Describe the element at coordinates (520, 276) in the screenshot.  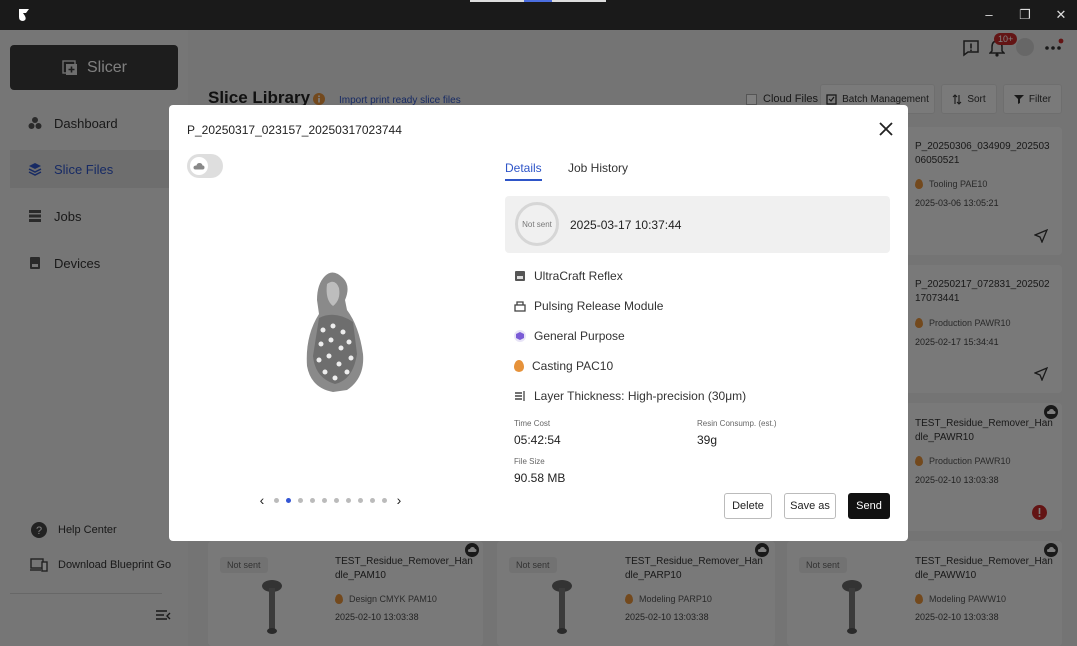
I see `printer-icon` at that location.